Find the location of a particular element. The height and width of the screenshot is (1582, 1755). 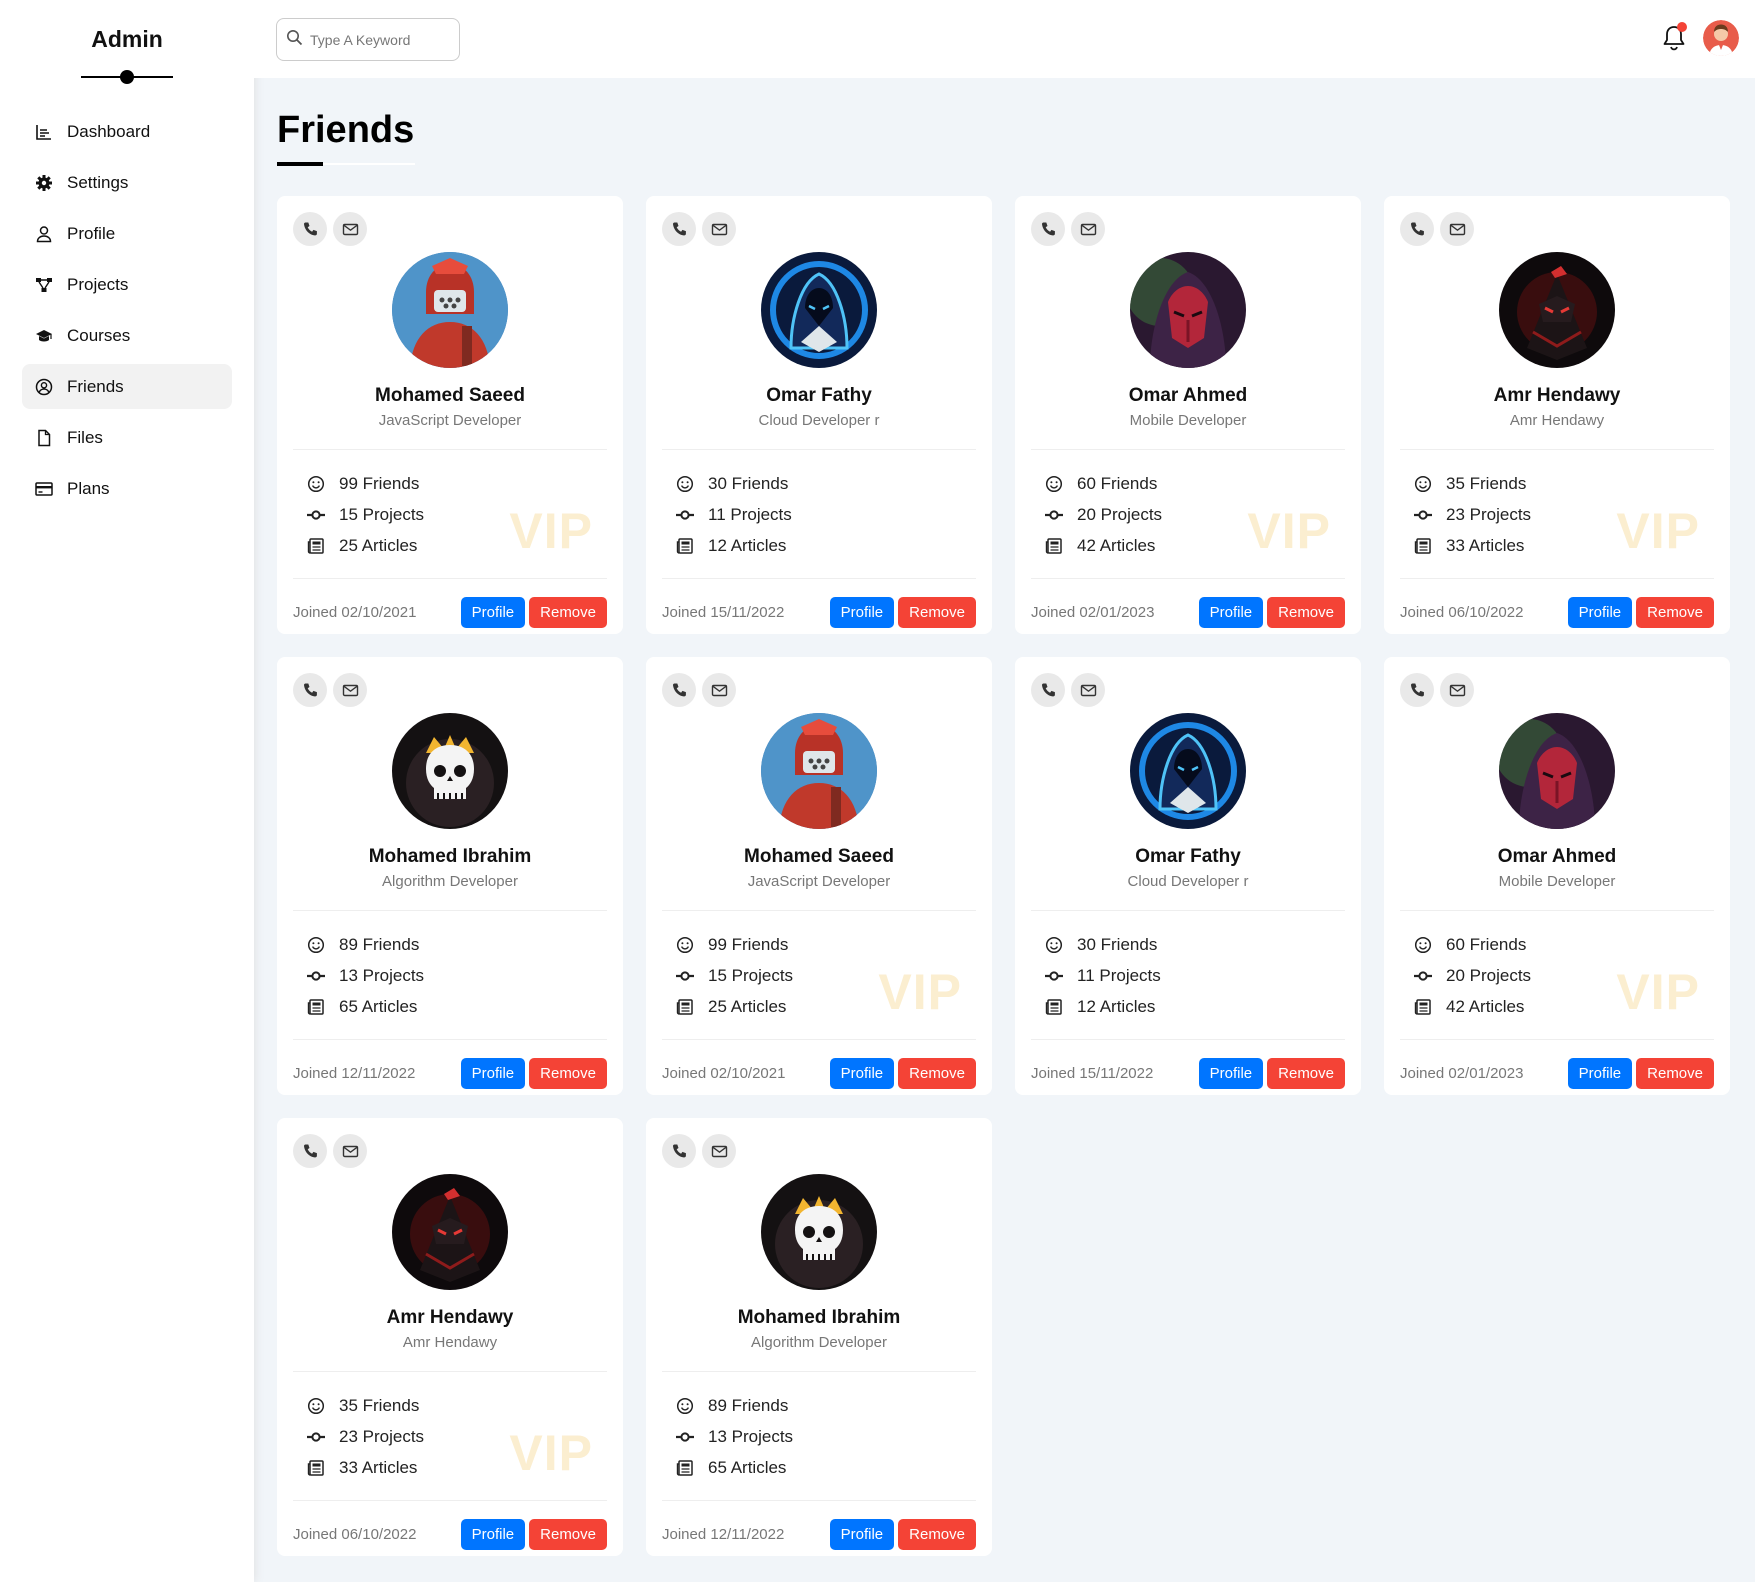

sidebar-item-friends: Friends is located at coordinates (127, 386).